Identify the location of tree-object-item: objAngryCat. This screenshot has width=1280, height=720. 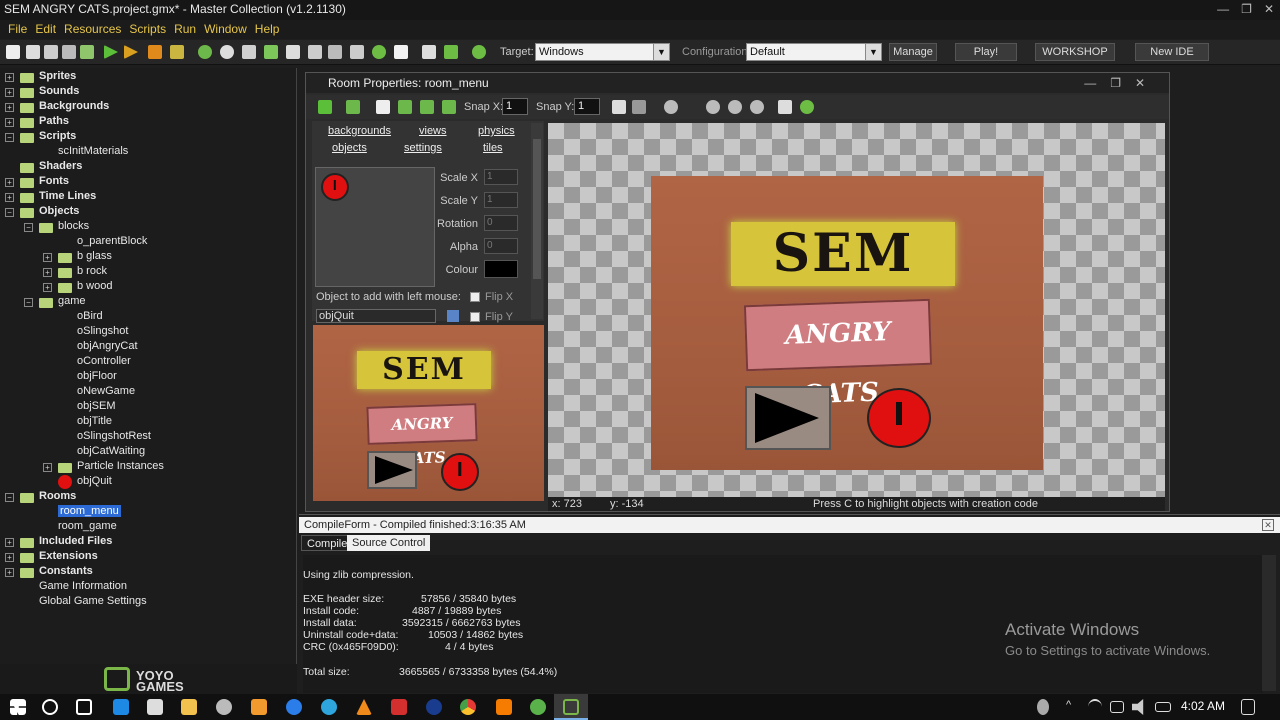
(107, 346).